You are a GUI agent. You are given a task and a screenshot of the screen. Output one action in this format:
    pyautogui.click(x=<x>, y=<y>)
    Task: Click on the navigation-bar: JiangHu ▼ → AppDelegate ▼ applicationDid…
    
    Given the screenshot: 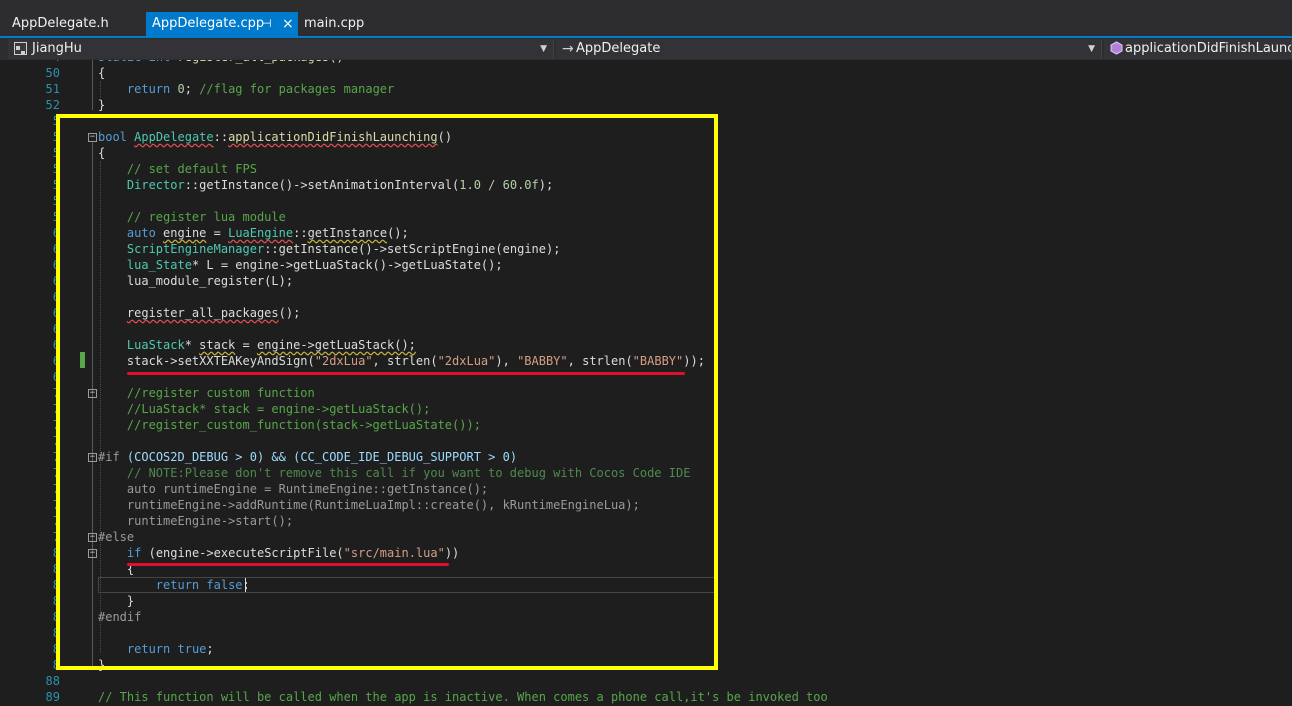 What is the action you would take?
    pyautogui.click(x=646, y=49)
    